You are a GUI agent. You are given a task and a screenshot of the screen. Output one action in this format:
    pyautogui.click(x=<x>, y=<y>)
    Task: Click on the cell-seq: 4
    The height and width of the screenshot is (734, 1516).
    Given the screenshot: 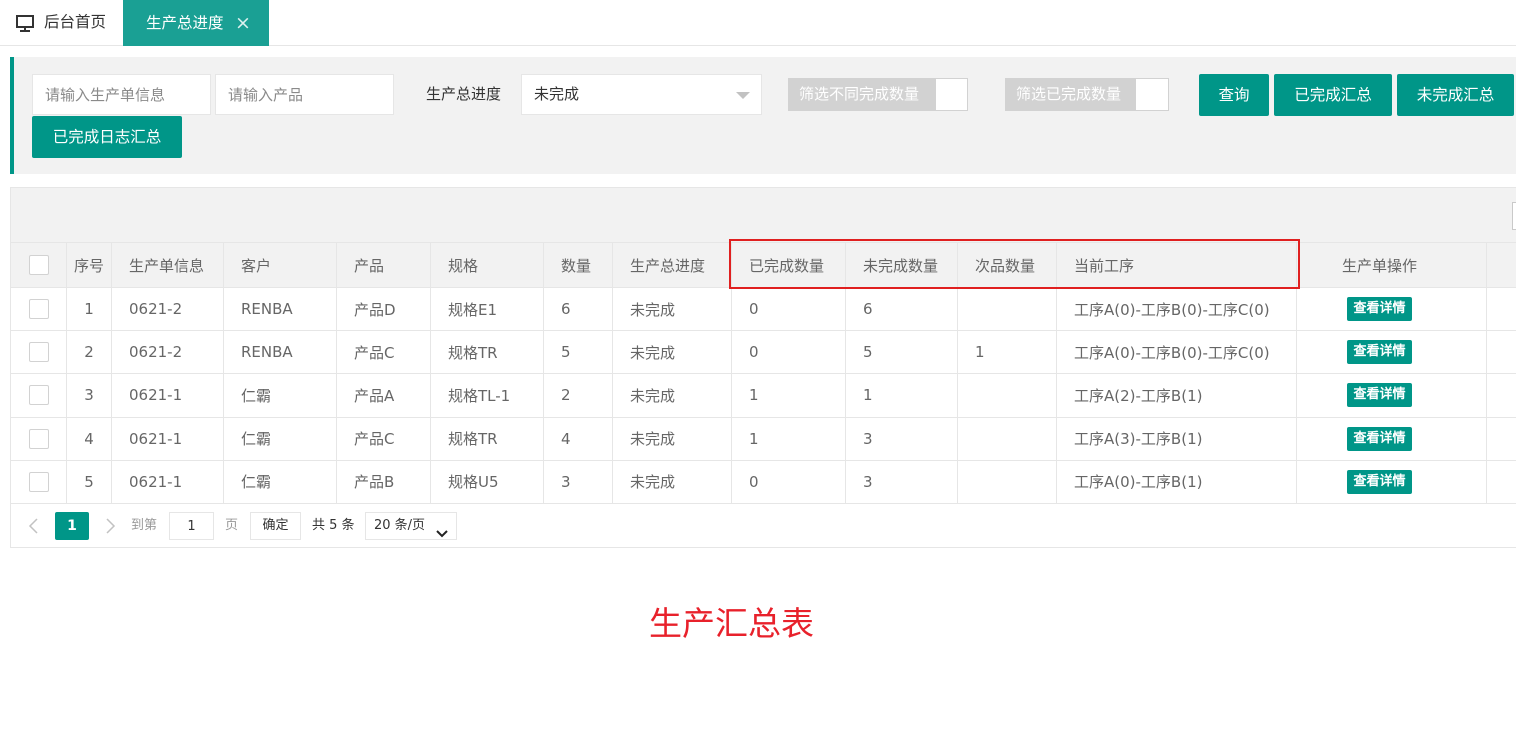 What is the action you would take?
    pyautogui.click(x=89, y=438)
    